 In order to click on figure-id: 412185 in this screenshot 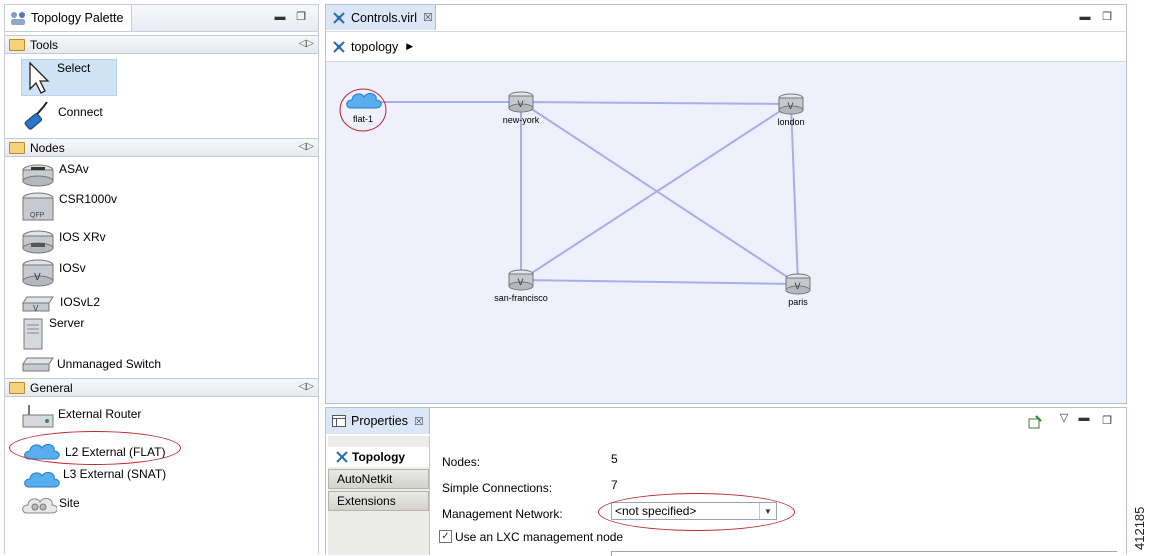, I will do `click(1139, 528)`.